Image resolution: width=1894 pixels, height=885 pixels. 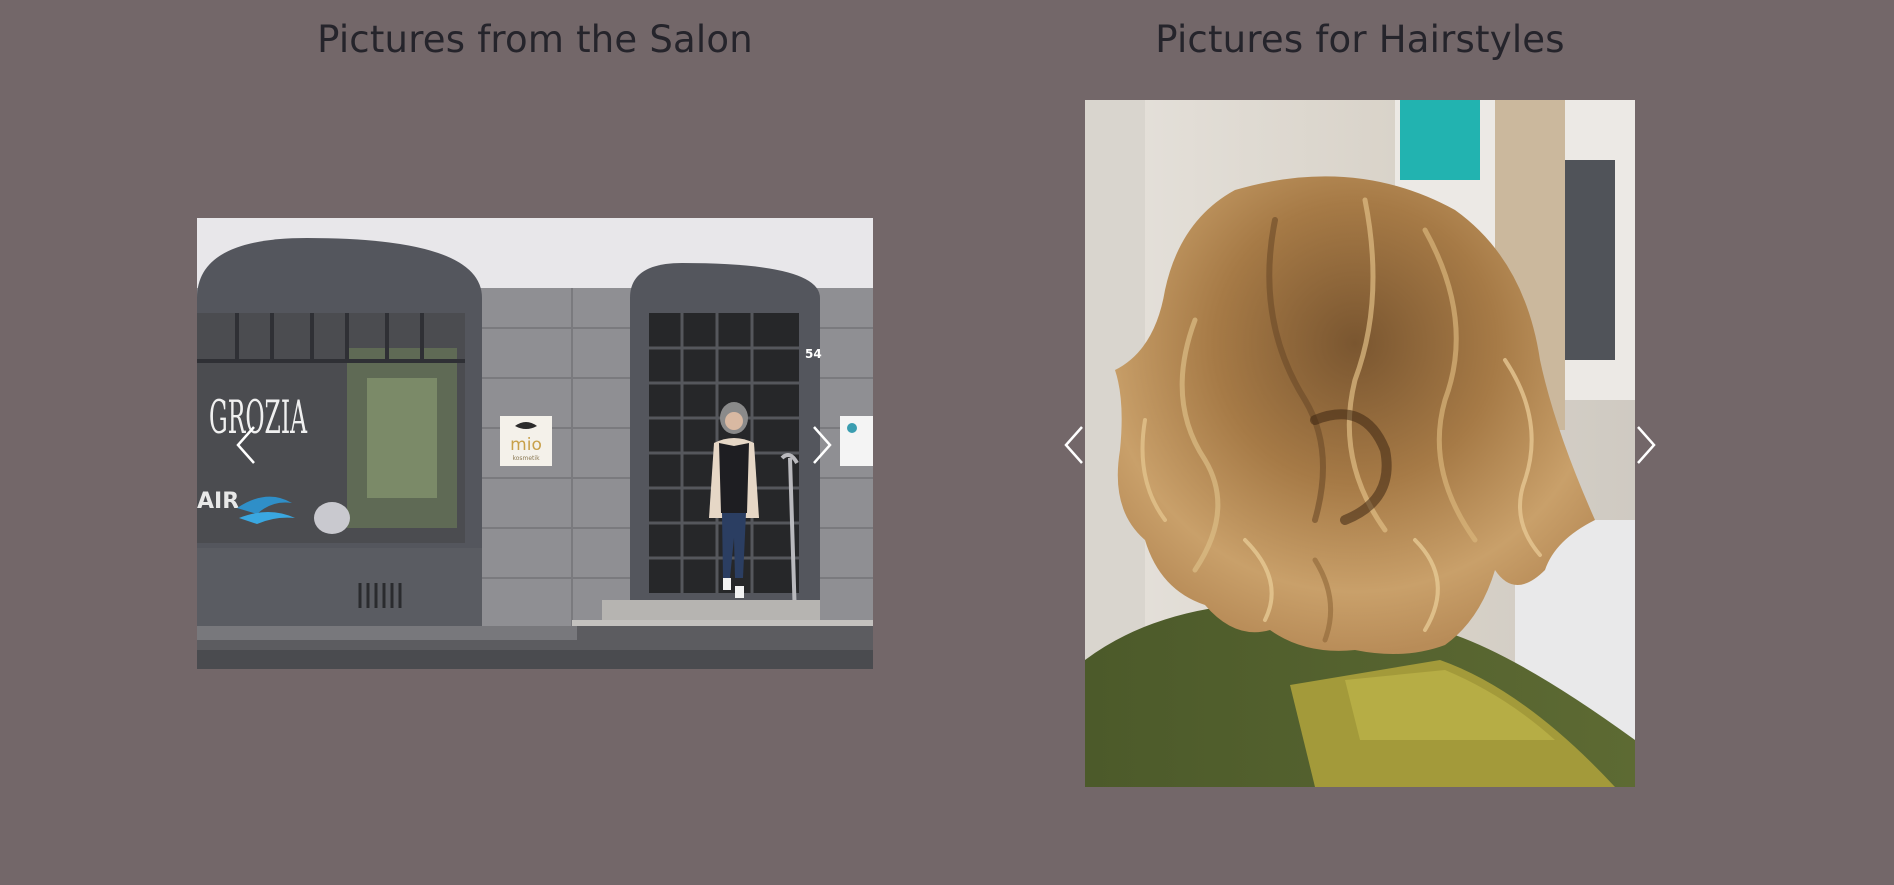 What do you see at coordinates (535, 39) in the screenshot?
I see `salon-section-title: Pictures from the Salon` at bounding box center [535, 39].